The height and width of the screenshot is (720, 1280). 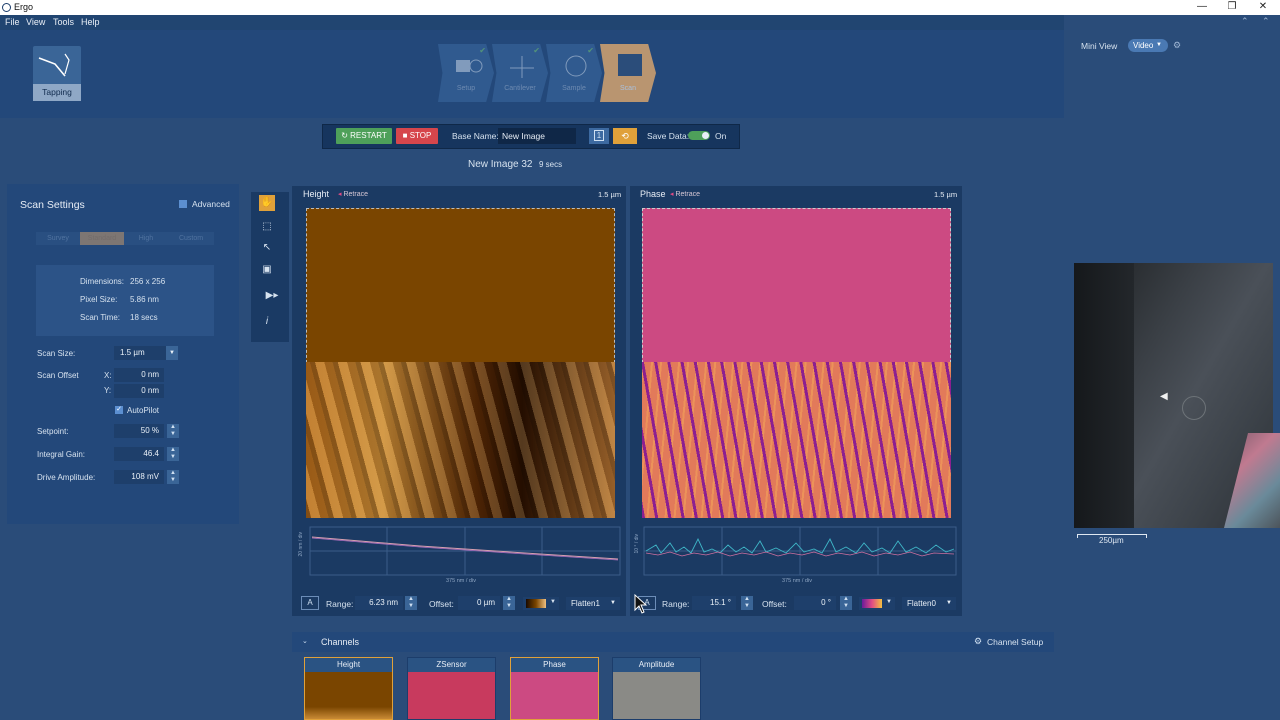 I want to click on counter-button: 1, so click(x=599, y=136).